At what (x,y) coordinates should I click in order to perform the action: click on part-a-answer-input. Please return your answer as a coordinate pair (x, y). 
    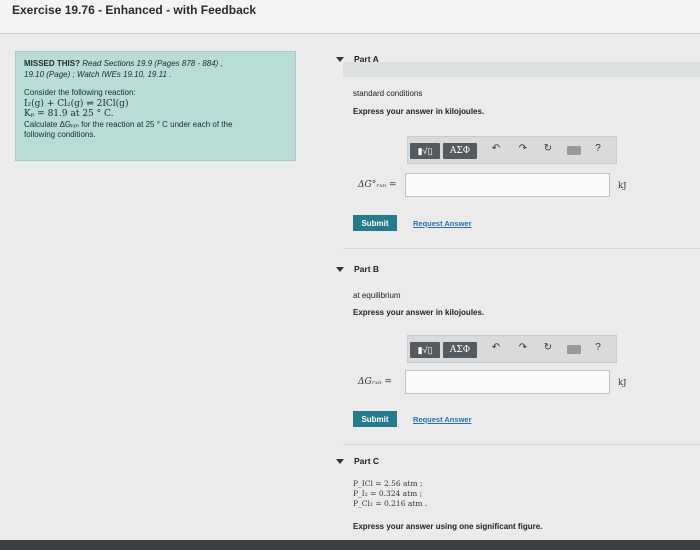
    Looking at the image, I should click on (507, 185).